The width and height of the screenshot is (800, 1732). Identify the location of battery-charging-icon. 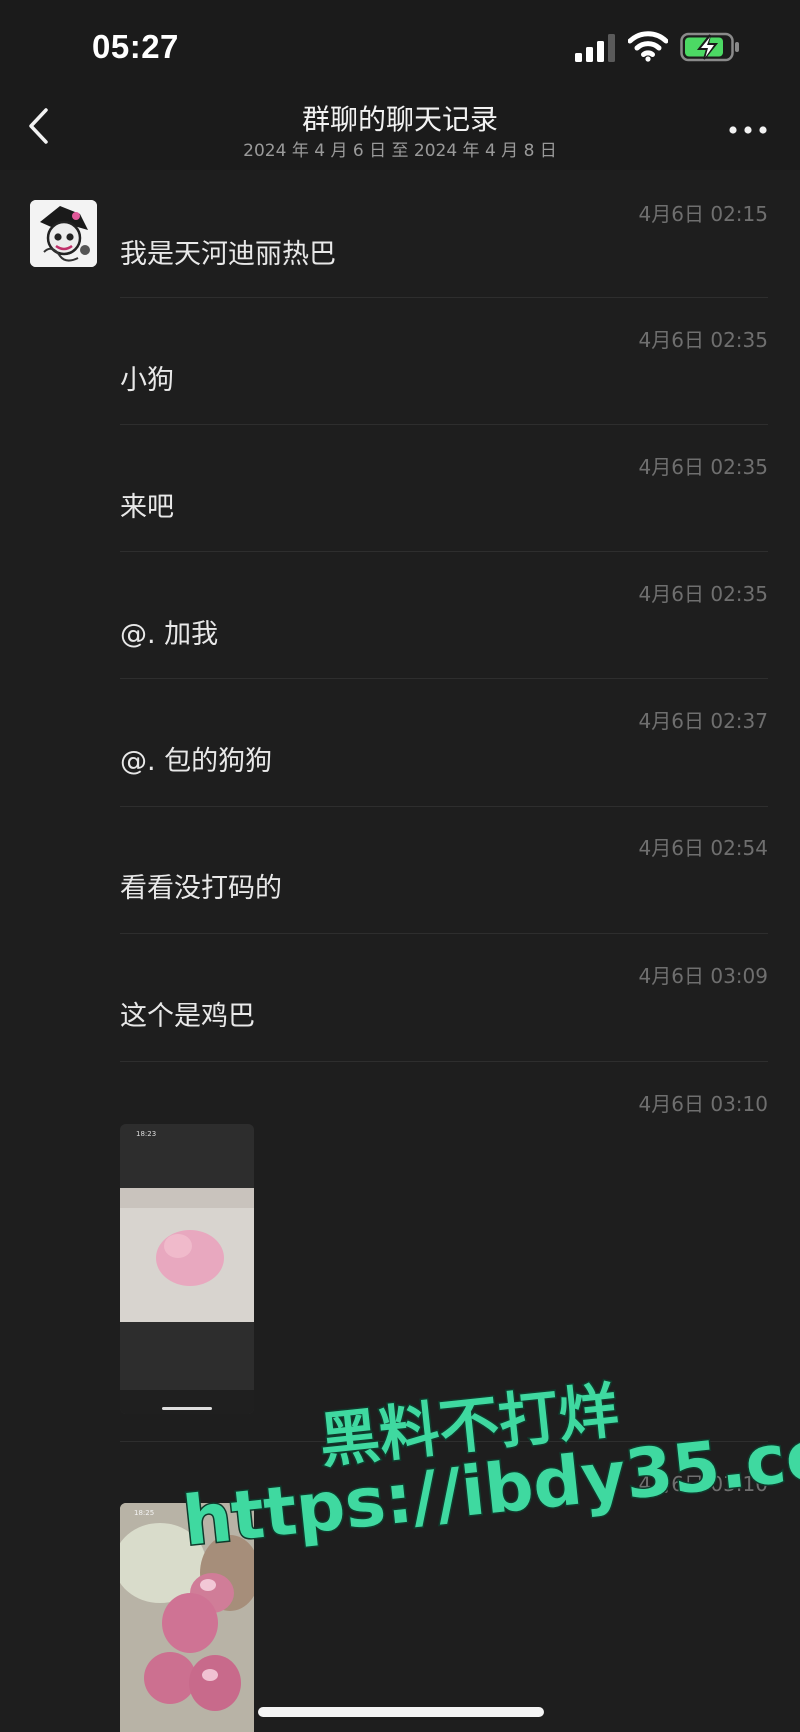
(709, 47).